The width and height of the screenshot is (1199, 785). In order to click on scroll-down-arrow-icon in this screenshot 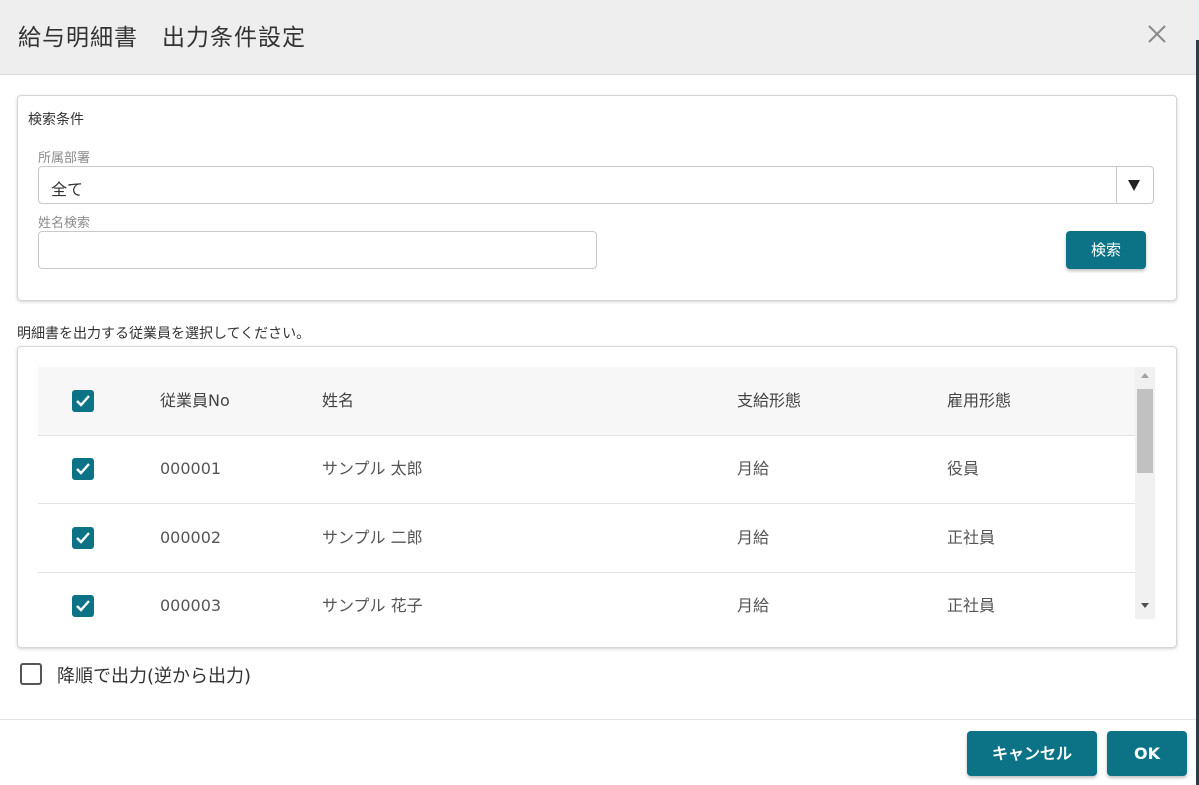, I will do `click(1145, 605)`.